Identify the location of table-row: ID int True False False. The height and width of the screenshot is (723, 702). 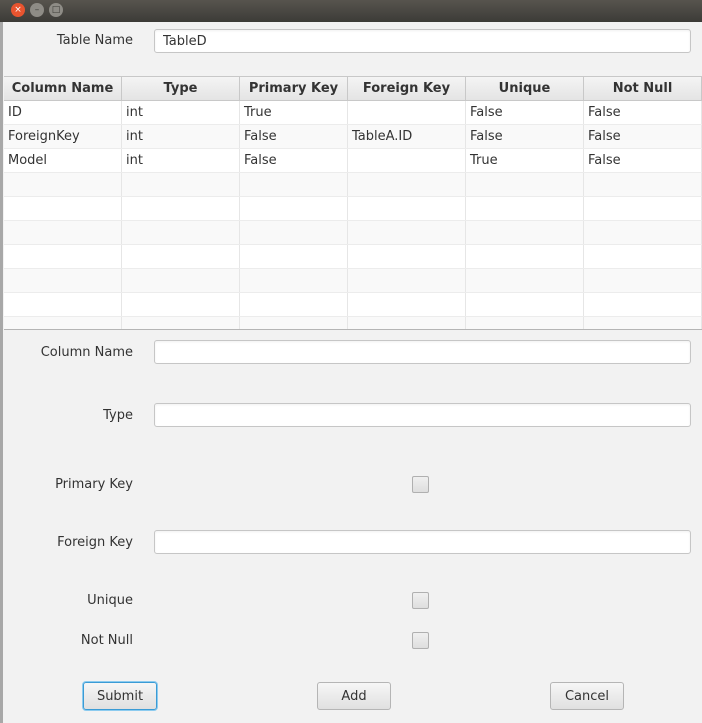
(353, 113).